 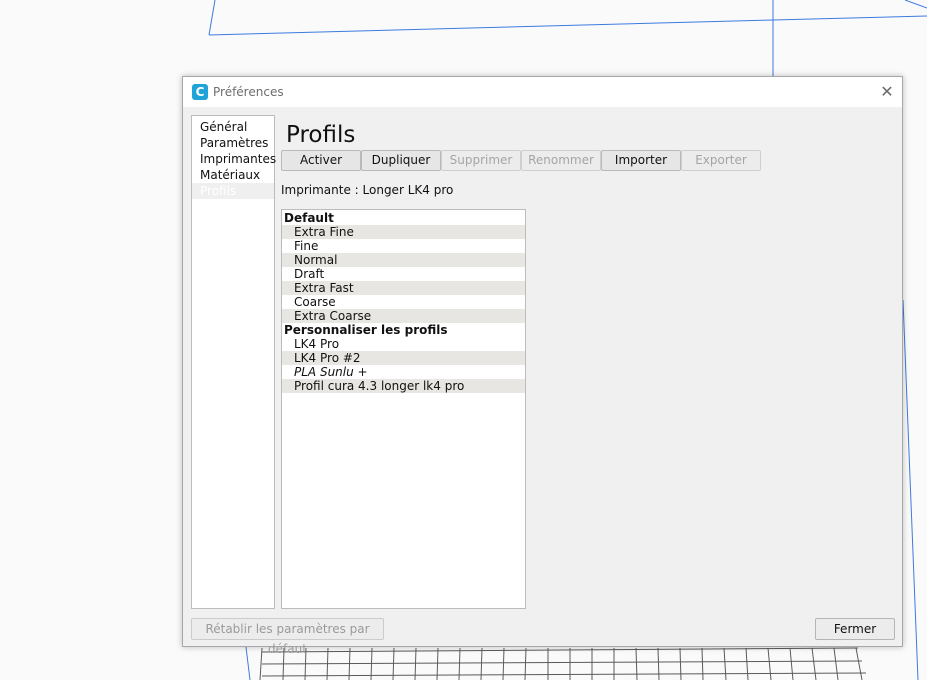 I want to click on profile-item: Normal, so click(x=403, y=260).